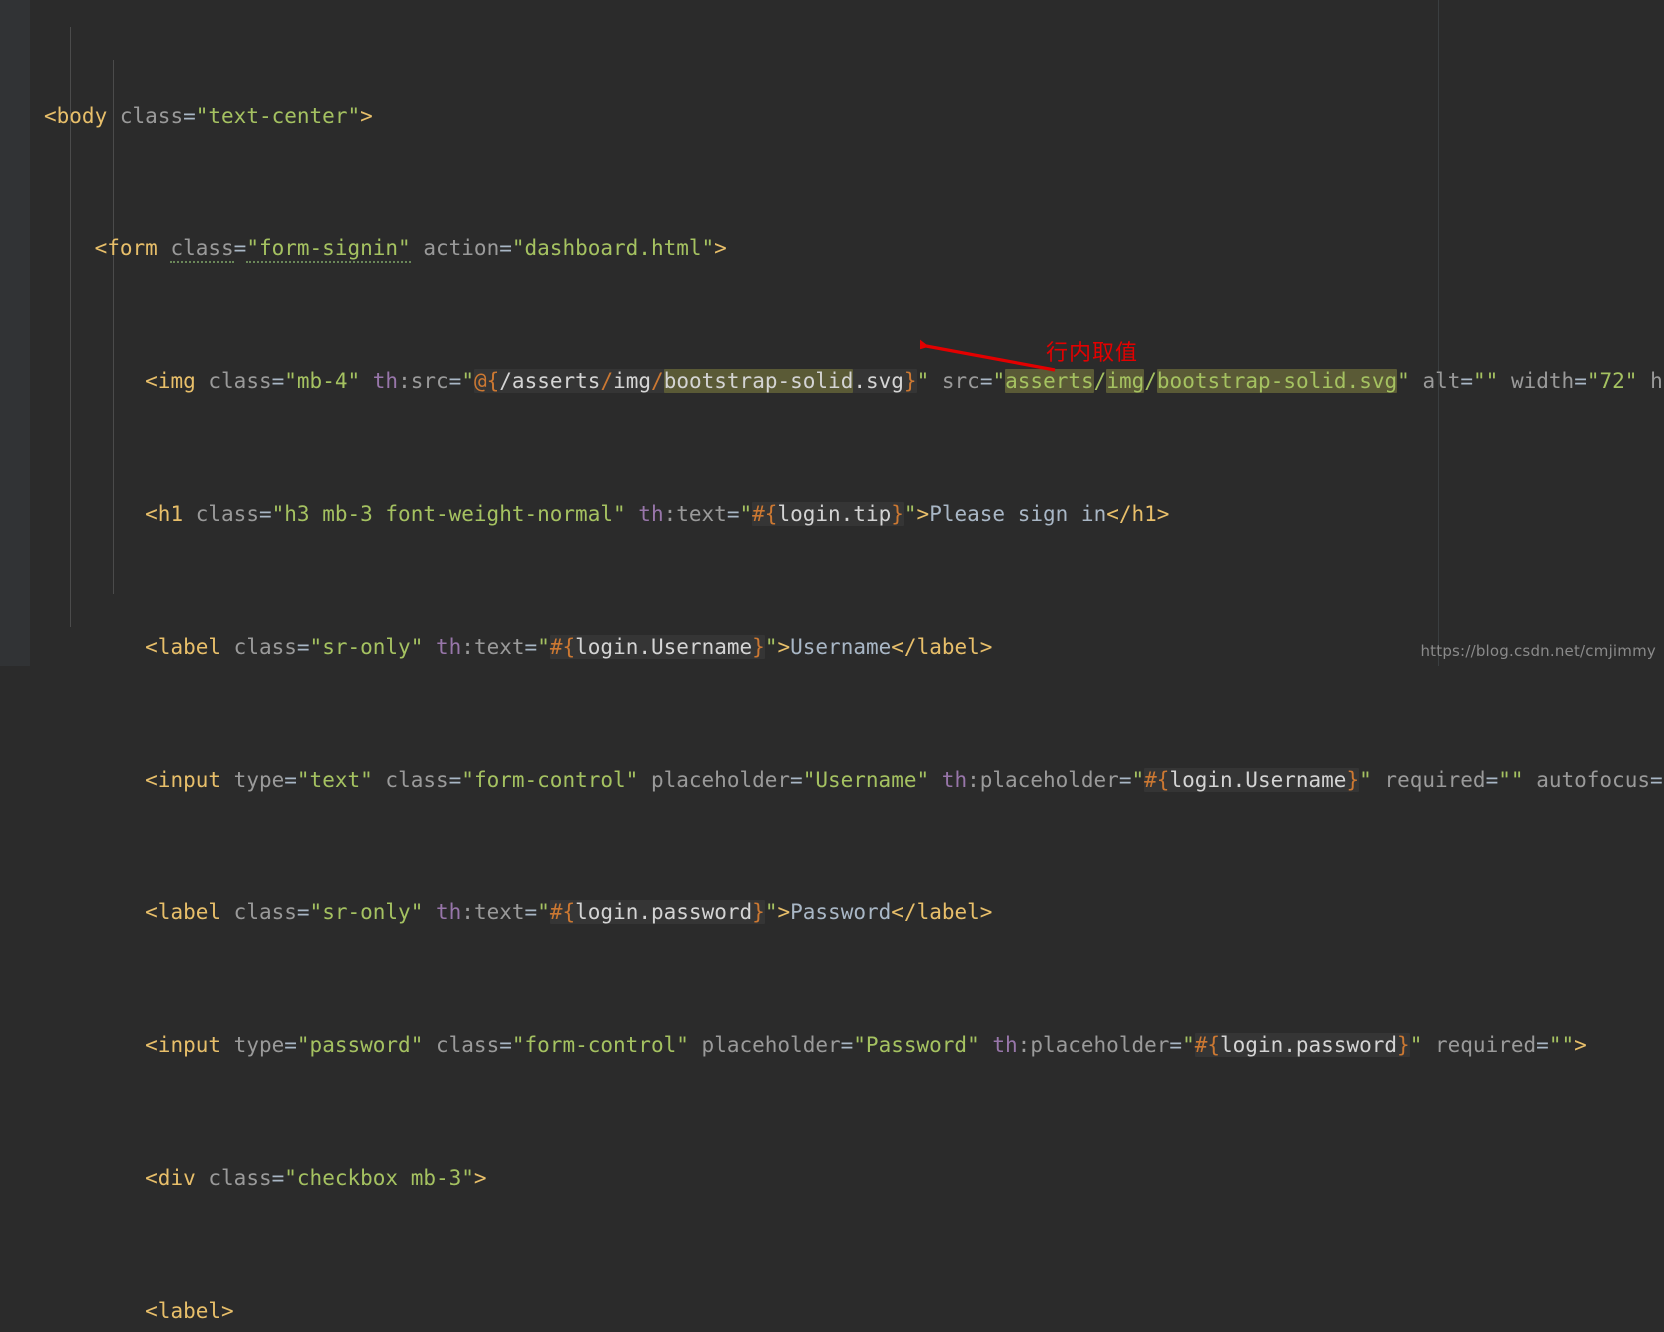 Image resolution: width=1664 pixels, height=1332 pixels. Describe the element at coordinates (1612, 381) in the screenshot. I see `token-width-value: "72"` at that location.